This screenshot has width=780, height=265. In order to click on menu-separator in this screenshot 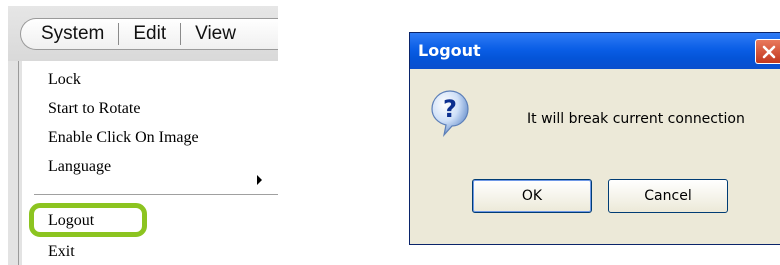, I will do `click(156, 194)`.